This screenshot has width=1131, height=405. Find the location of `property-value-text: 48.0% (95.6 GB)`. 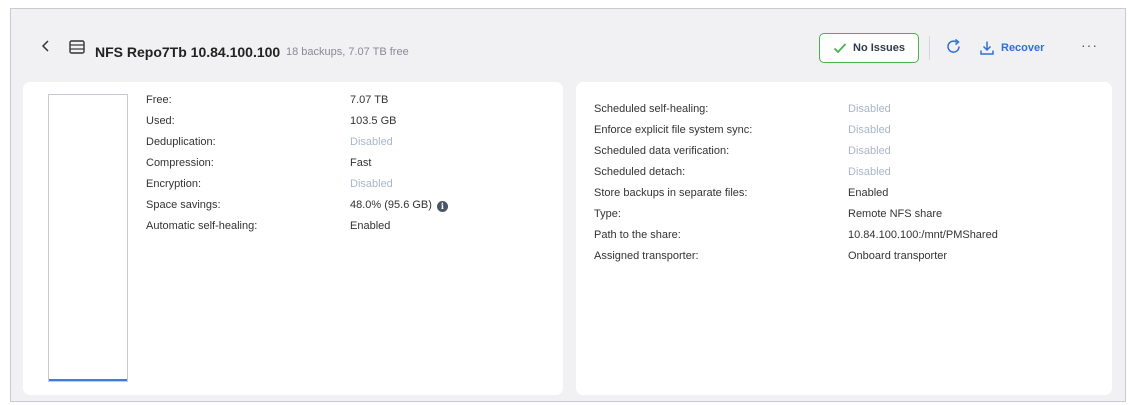

property-value-text: 48.0% (95.6 GB) is located at coordinates (391, 205).